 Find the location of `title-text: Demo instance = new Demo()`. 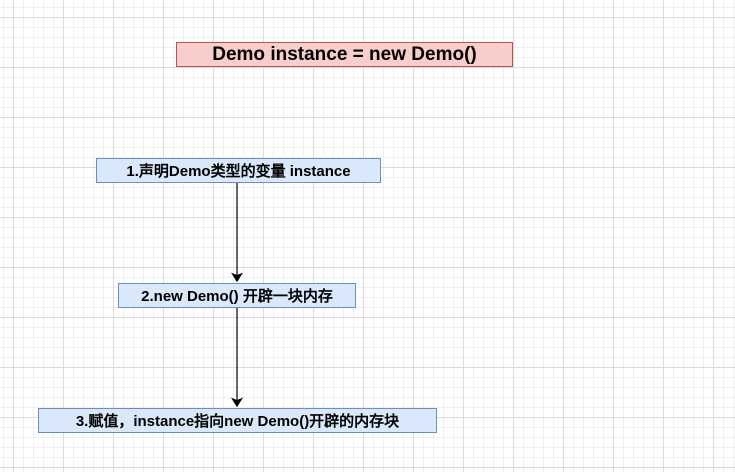

title-text: Demo instance = new Demo() is located at coordinates (344, 54).